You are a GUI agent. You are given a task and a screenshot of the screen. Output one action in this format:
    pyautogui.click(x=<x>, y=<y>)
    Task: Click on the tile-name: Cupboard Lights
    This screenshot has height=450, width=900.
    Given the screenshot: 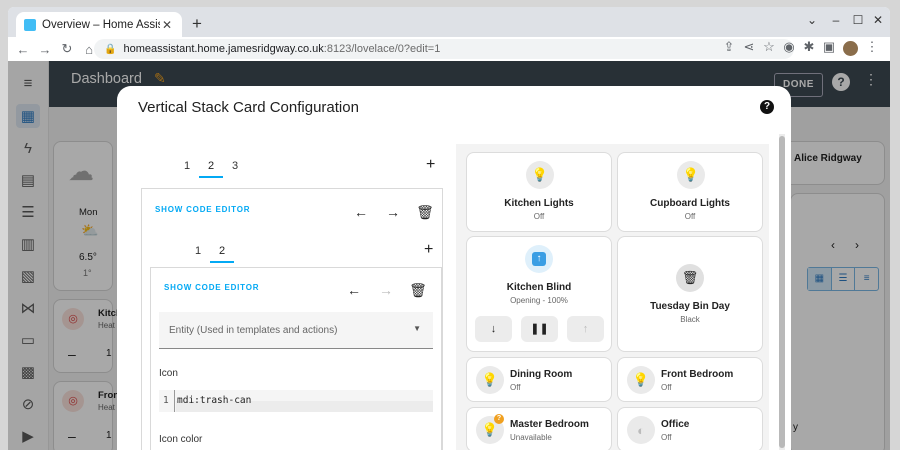 What is the action you would take?
    pyautogui.click(x=690, y=203)
    